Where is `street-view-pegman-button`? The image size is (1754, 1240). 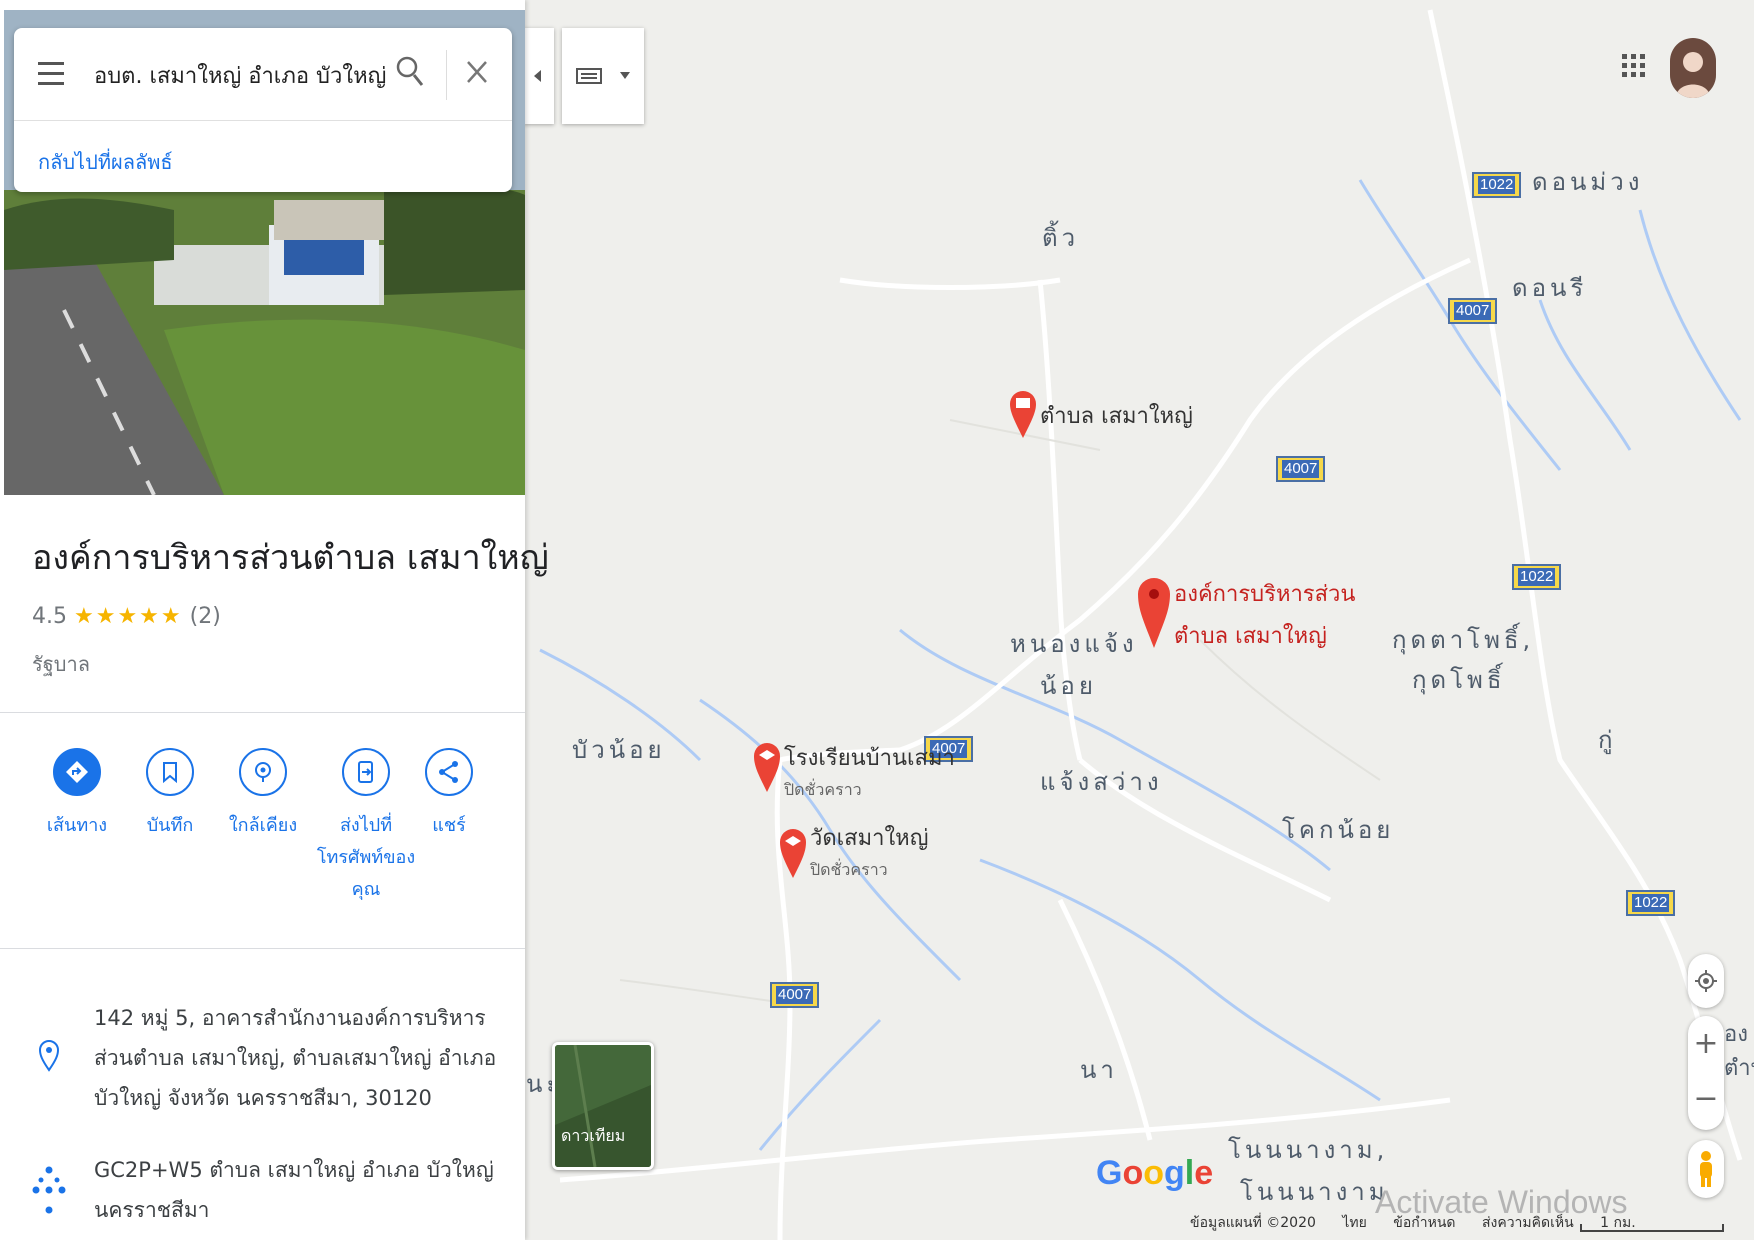
street-view-pegman-button is located at coordinates (1706, 1169).